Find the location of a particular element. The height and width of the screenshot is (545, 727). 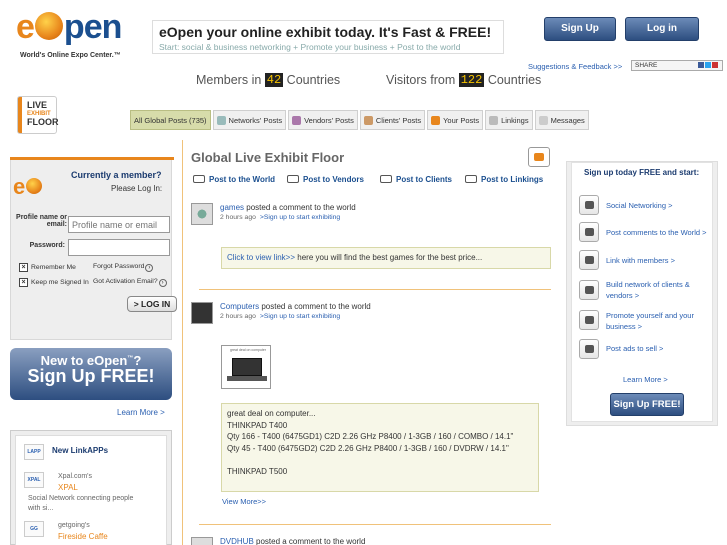

new-to-eopen-signup-banner: New to eOpen™? Sign Up FREE! is located at coordinates (91, 374).